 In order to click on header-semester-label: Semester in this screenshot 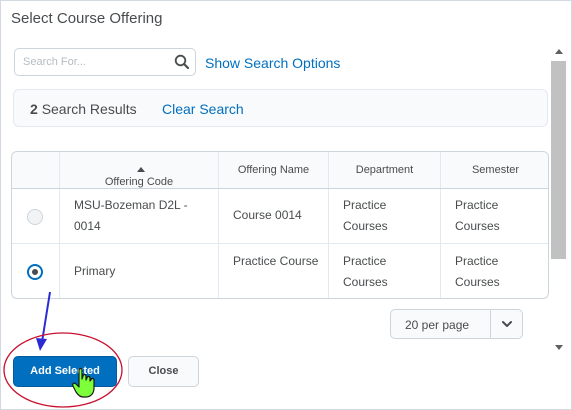, I will do `click(495, 170)`.